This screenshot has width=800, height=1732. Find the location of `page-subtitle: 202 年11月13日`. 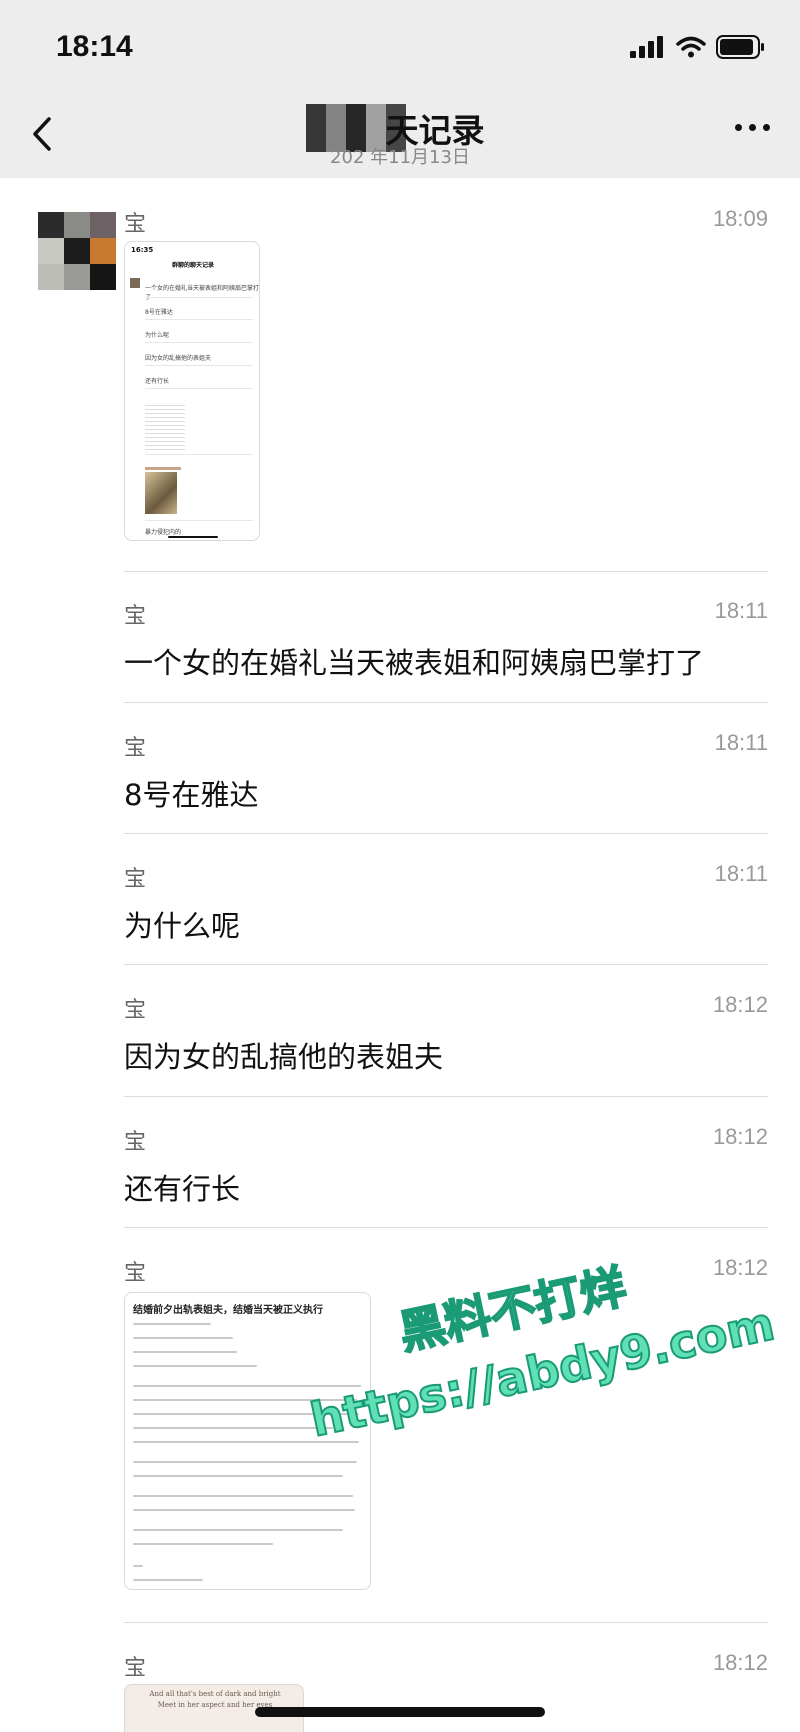

page-subtitle: 202 年11月13日 is located at coordinates (400, 157).